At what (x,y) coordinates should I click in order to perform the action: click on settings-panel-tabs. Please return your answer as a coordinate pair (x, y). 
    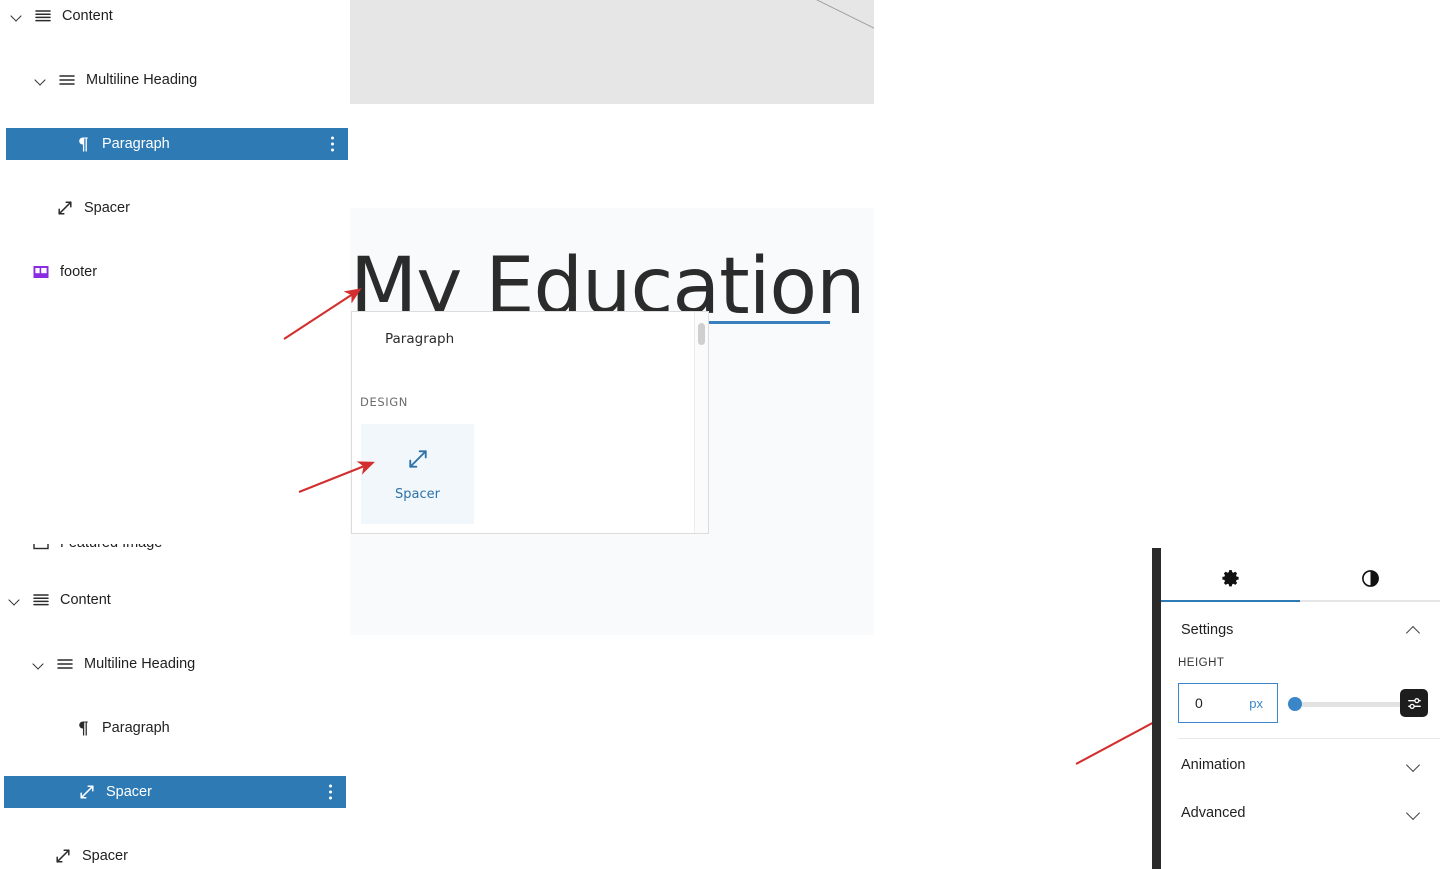
    Looking at the image, I should click on (1300, 579).